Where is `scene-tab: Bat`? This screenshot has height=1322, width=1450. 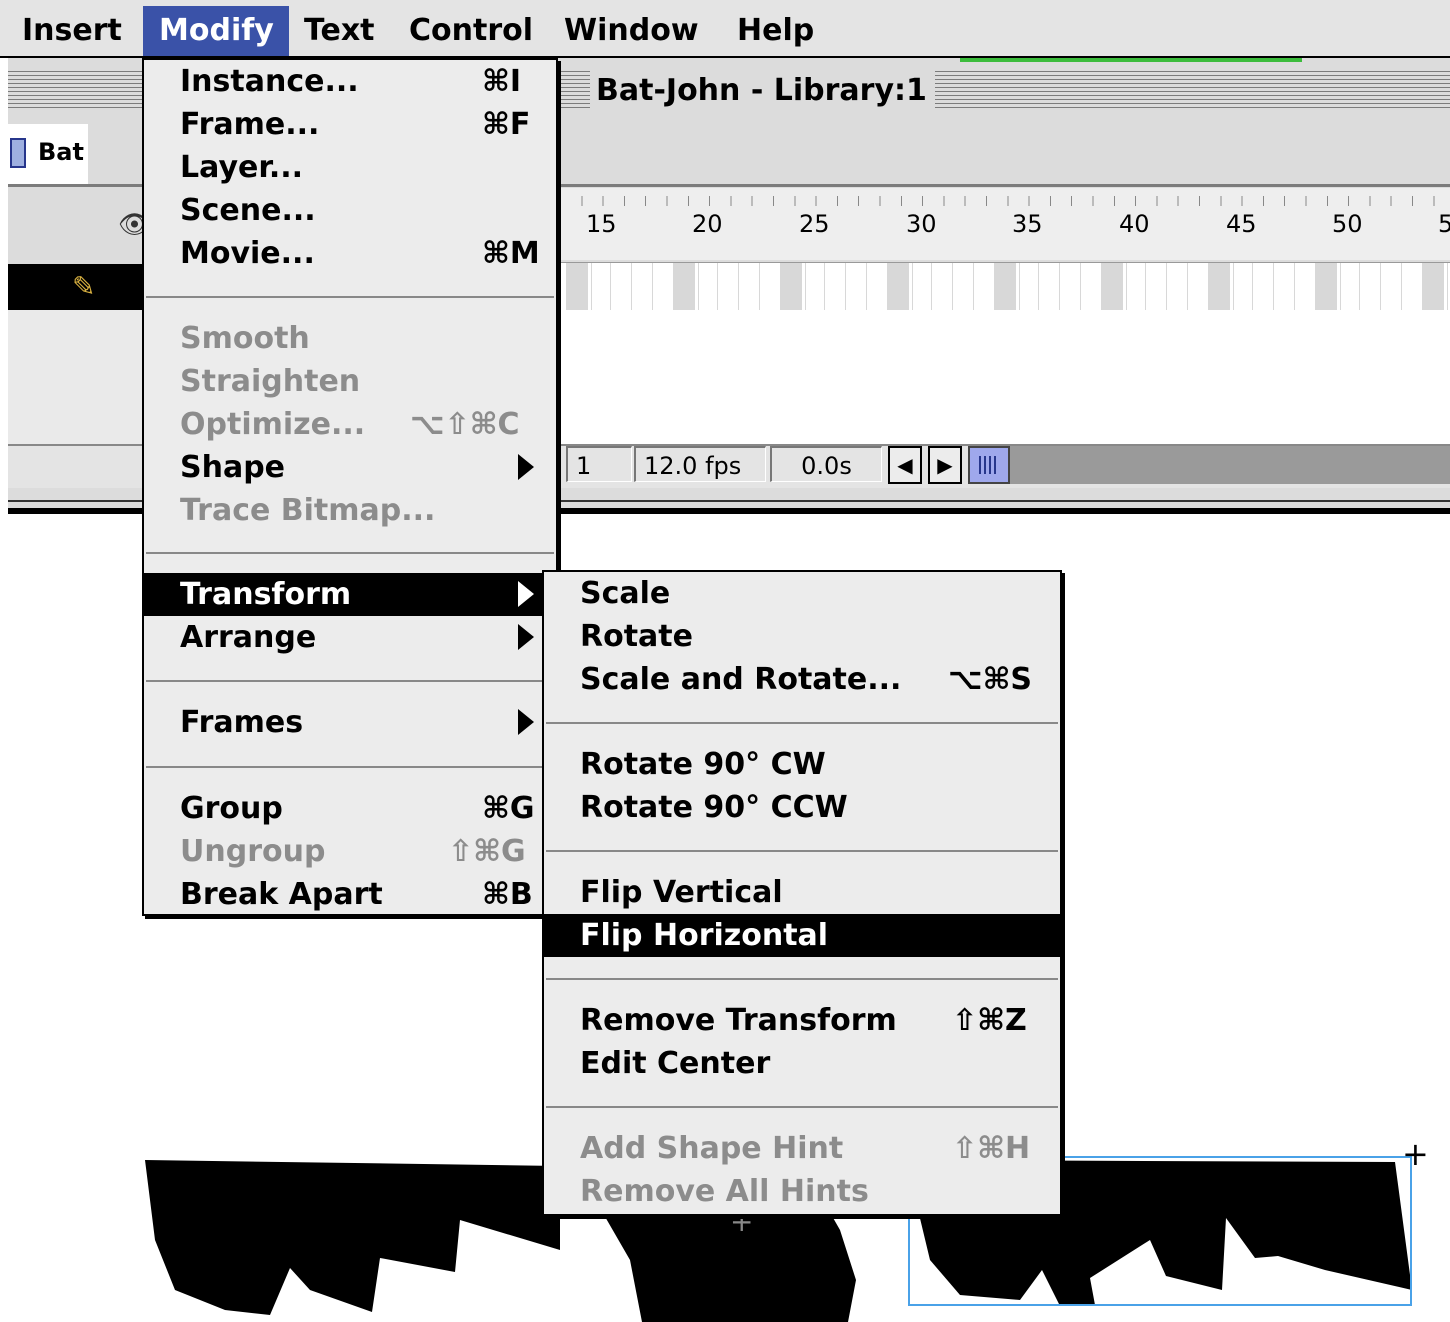
scene-tab: Bat is located at coordinates (48, 154).